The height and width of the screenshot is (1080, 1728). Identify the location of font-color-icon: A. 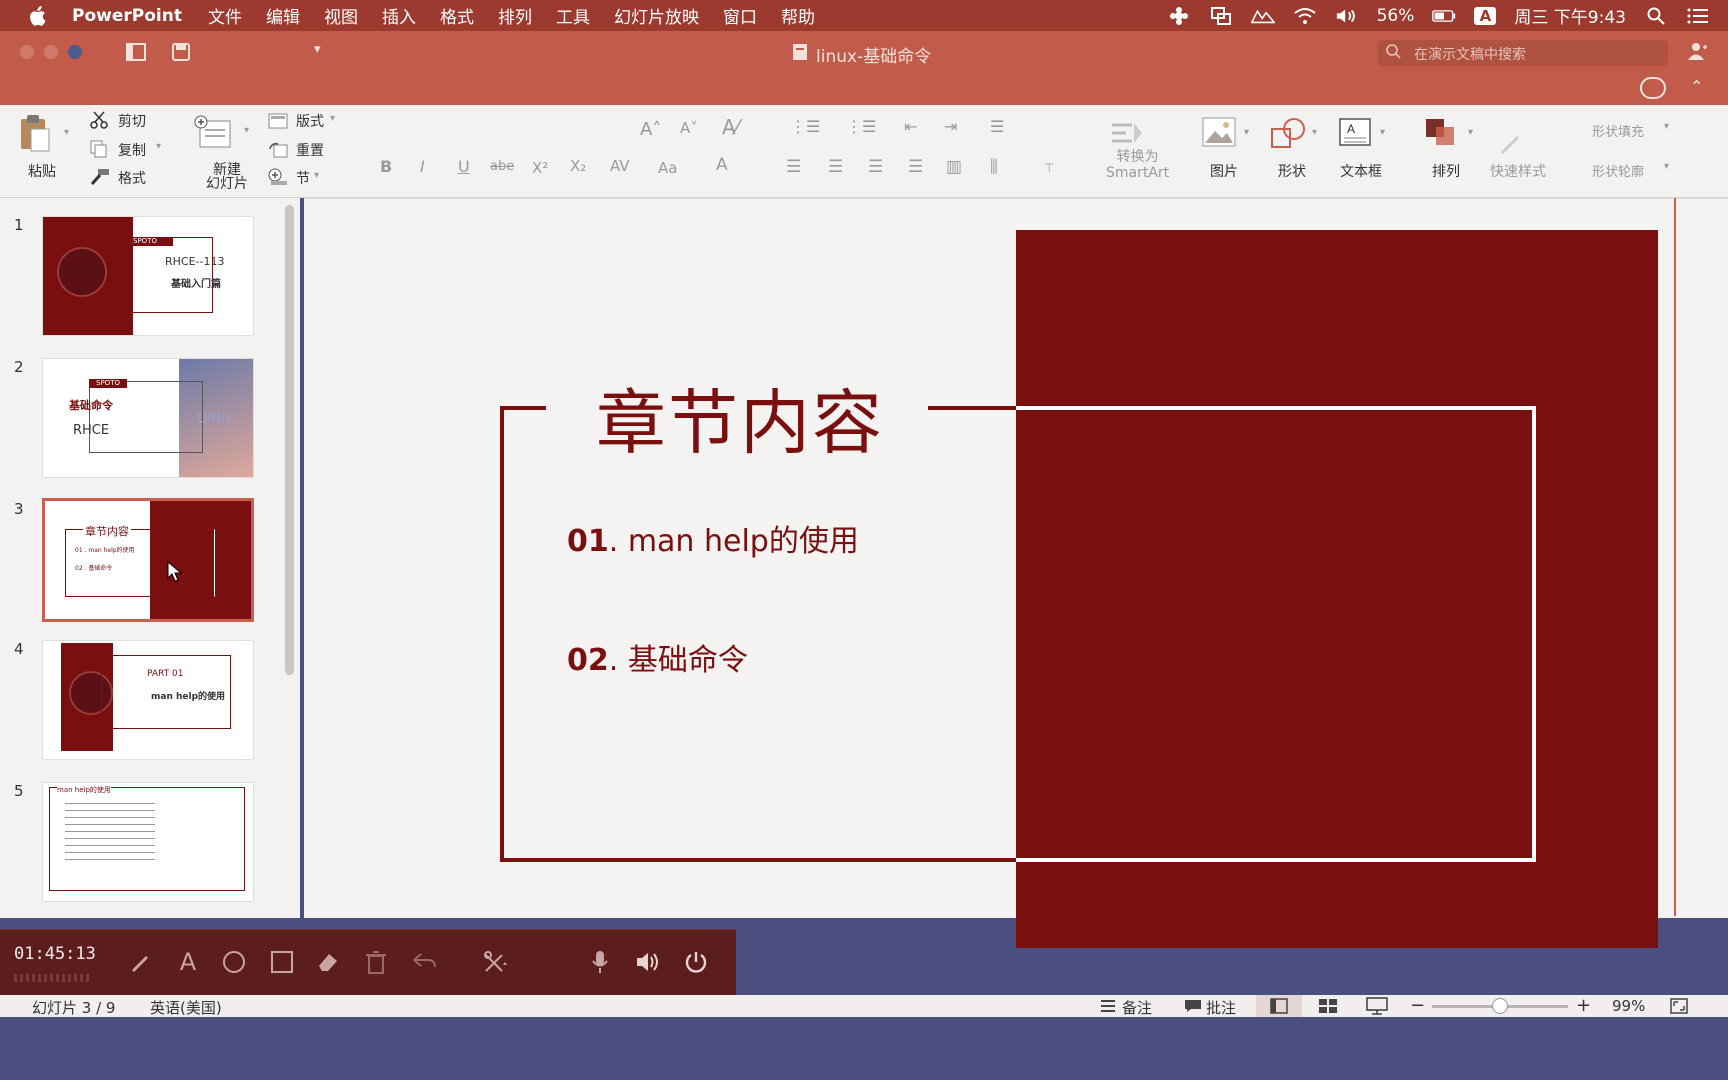
(722, 165).